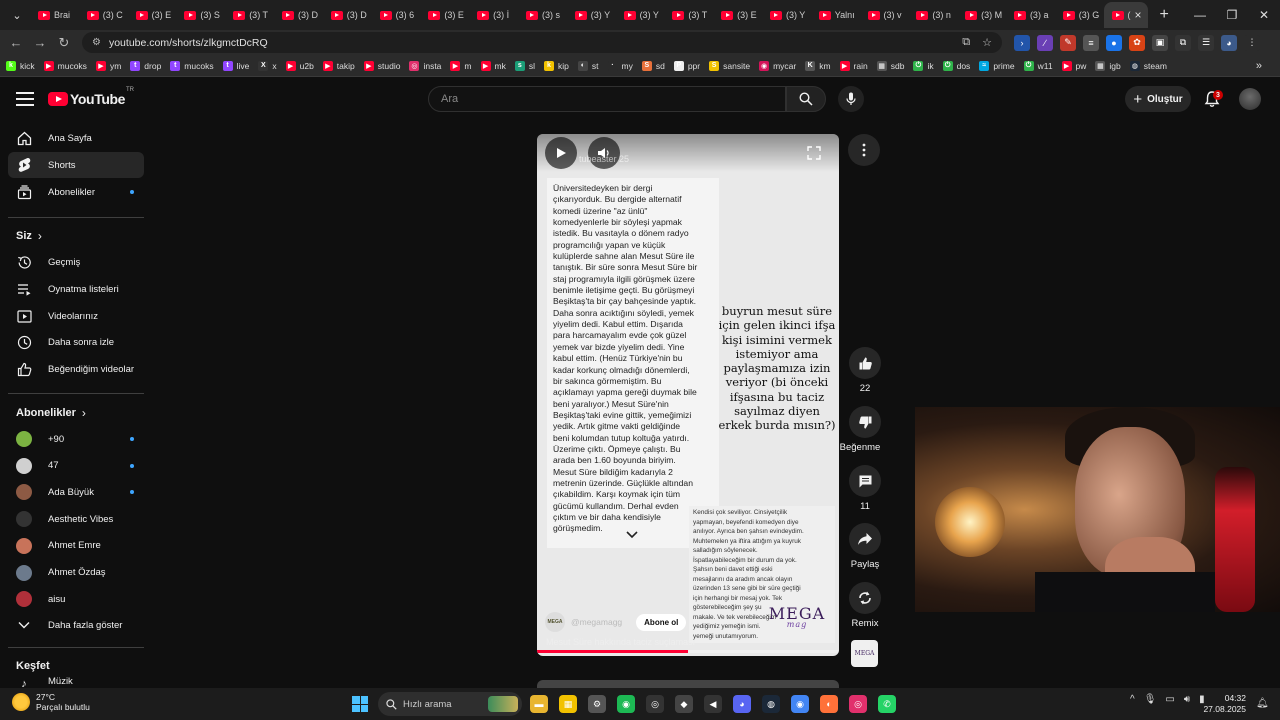 The width and height of the screenshot is (1280, 720). I want to click on taskbar-clock: 04:32 27.08.2025, so click(1222, 704).